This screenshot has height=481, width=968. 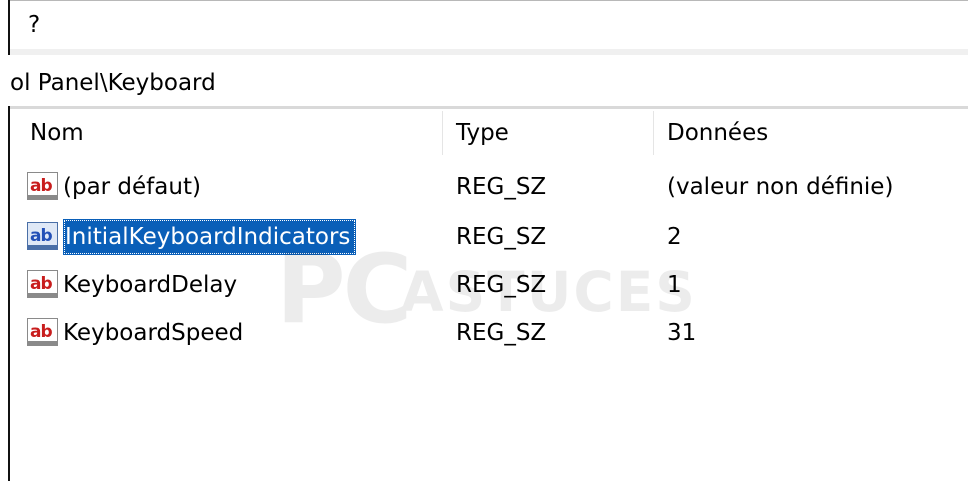 What do you see at coordinates (34, 25) in the screenshot?
I see `help-menu-item: ?` at bounding box center [34, 25].